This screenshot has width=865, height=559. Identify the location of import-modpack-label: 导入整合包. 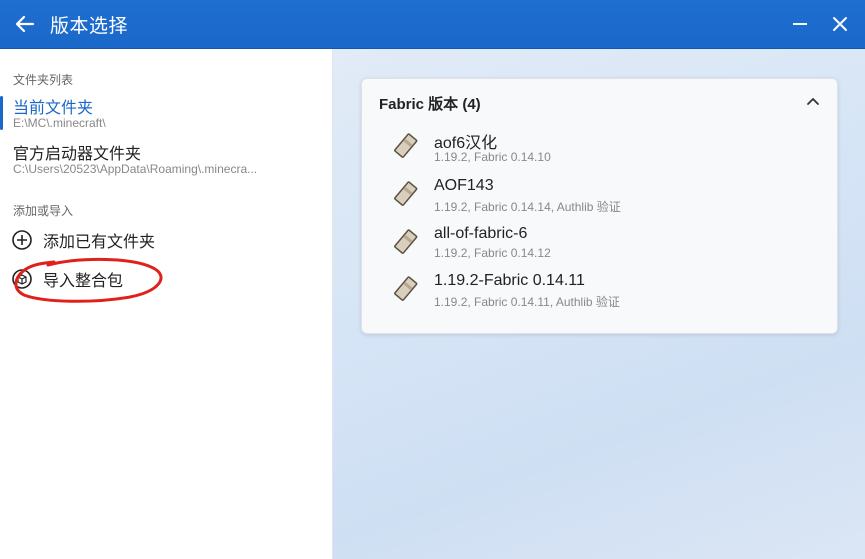
(83, 281).